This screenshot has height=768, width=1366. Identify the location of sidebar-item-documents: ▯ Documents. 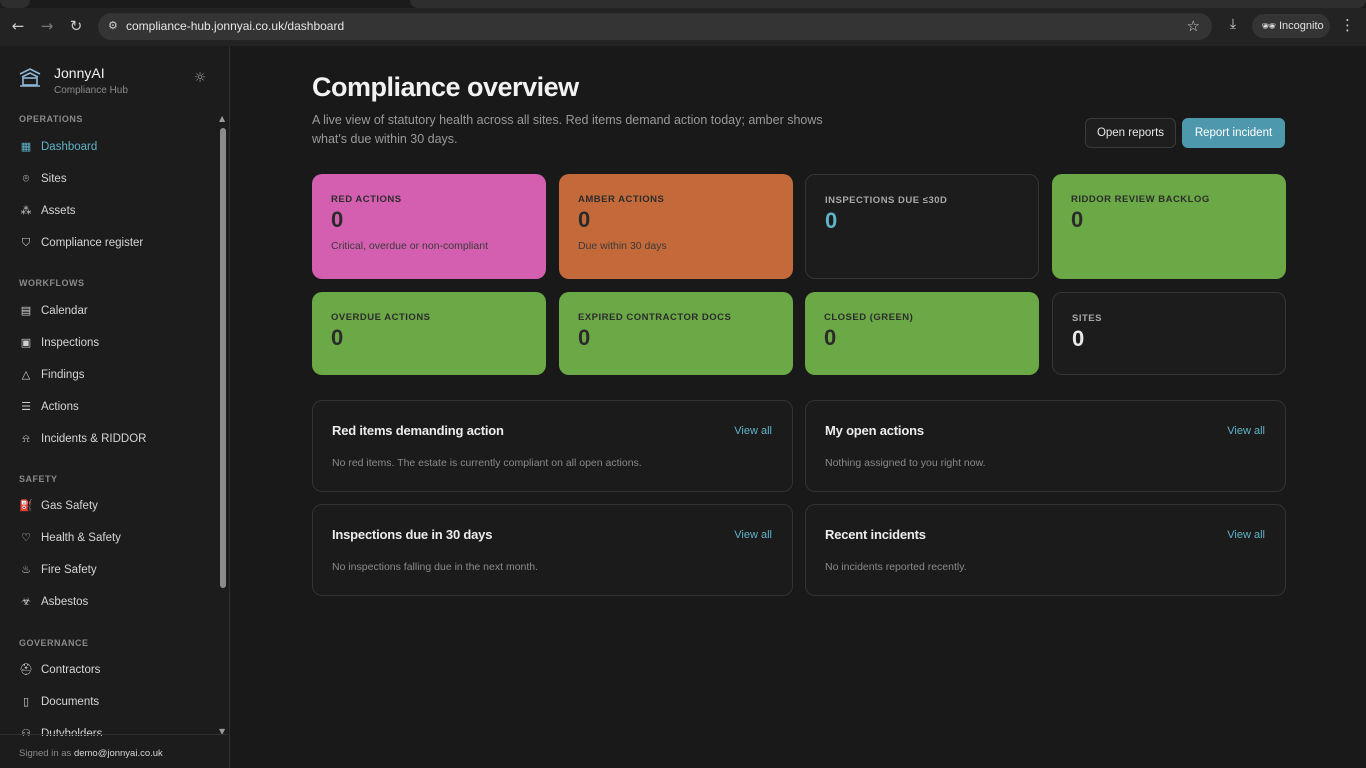
(114, 702).